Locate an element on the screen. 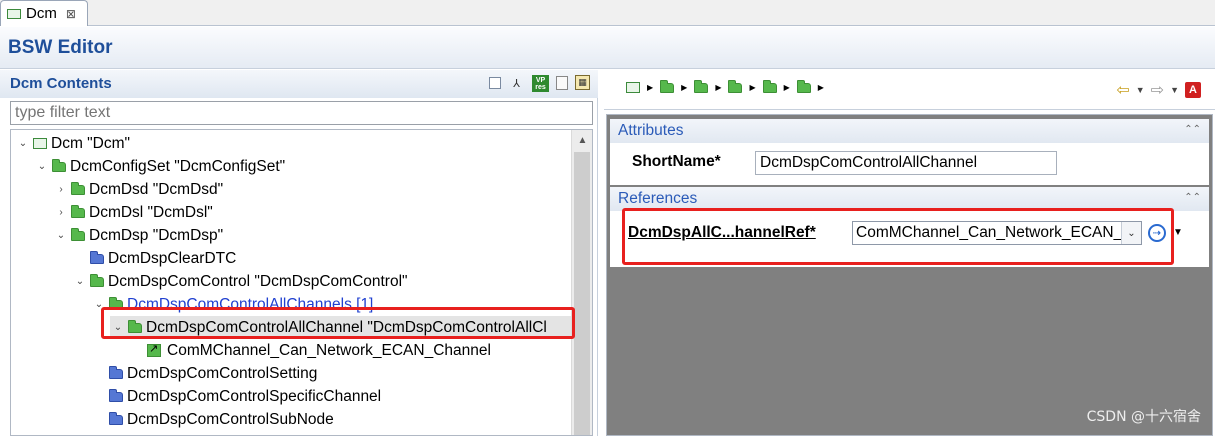  reference-icon is located at coordinates (154, 349).